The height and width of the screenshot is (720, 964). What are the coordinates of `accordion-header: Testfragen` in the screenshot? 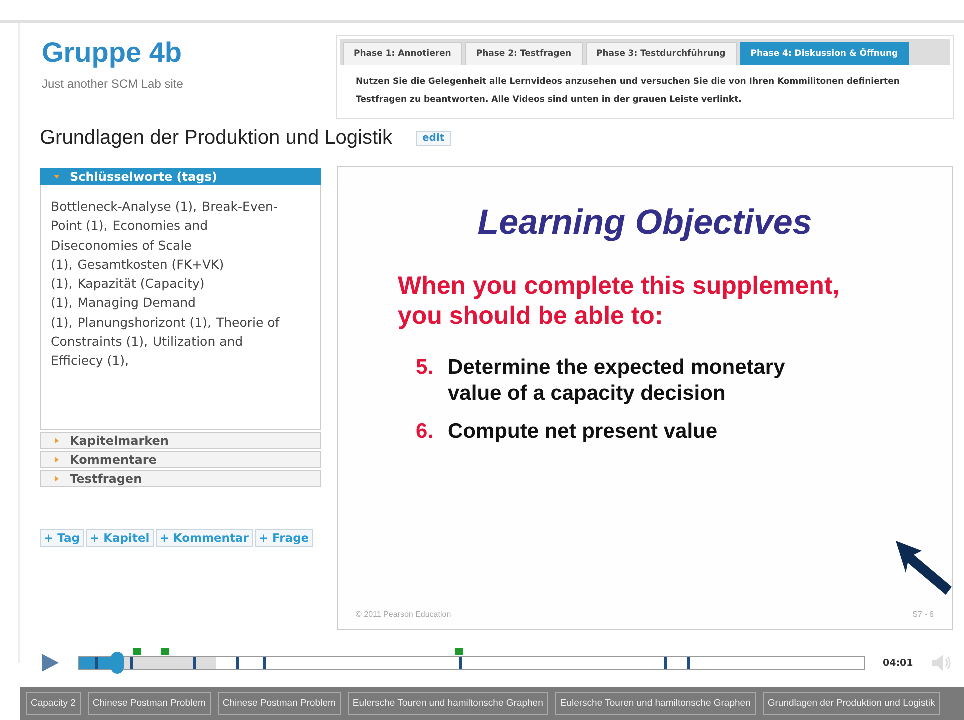 It's located at (180, 478).